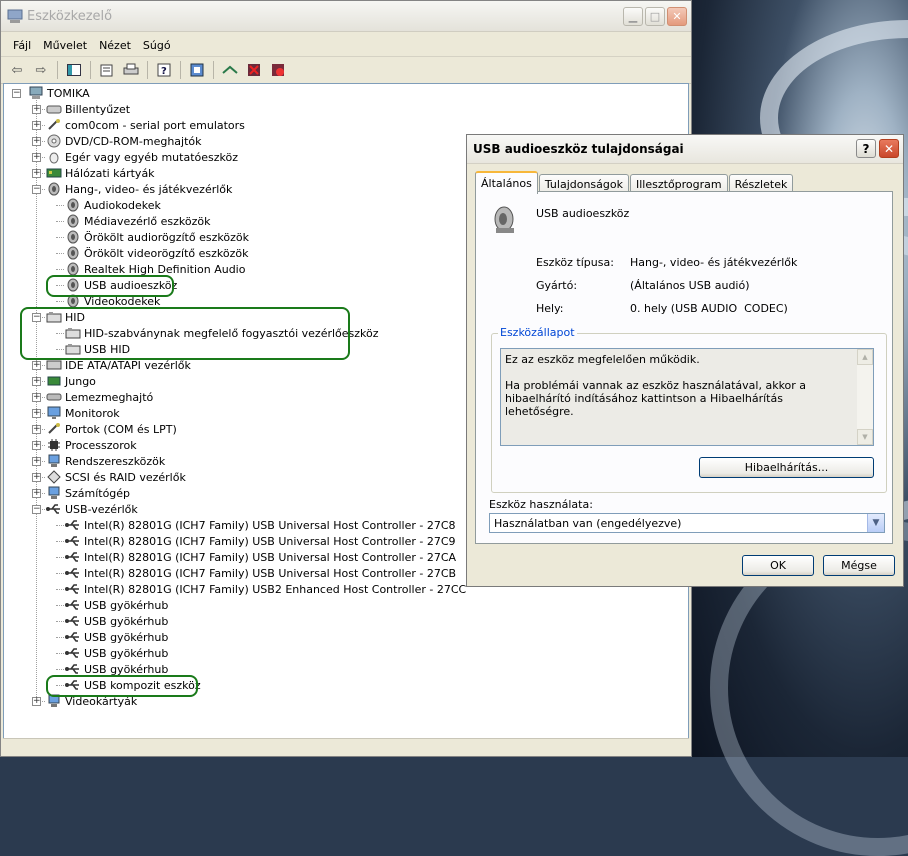  Describe the element at coordinates (865, 437) in the screenshot. I see `scroll-down-icon: ▼` at that location.